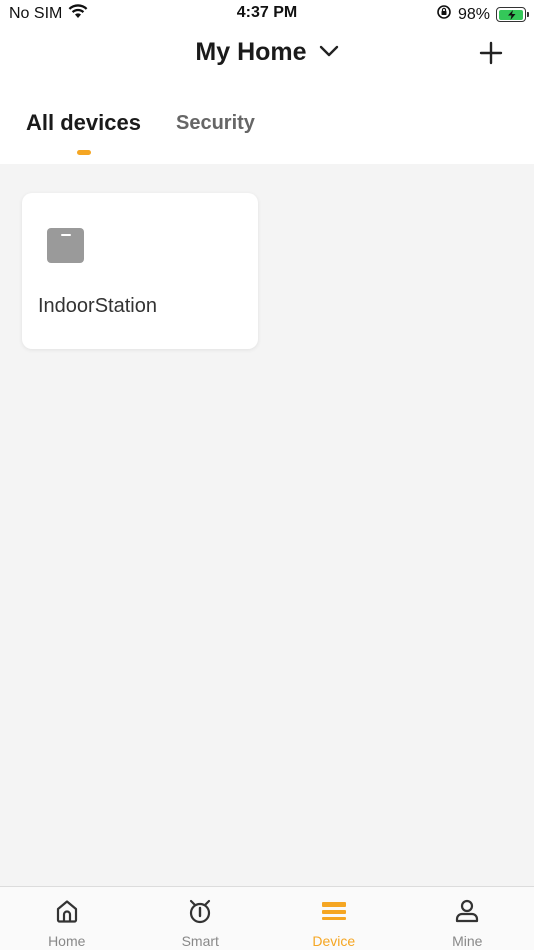  I want to click on nav-label-home: Home, so click(67, 941).